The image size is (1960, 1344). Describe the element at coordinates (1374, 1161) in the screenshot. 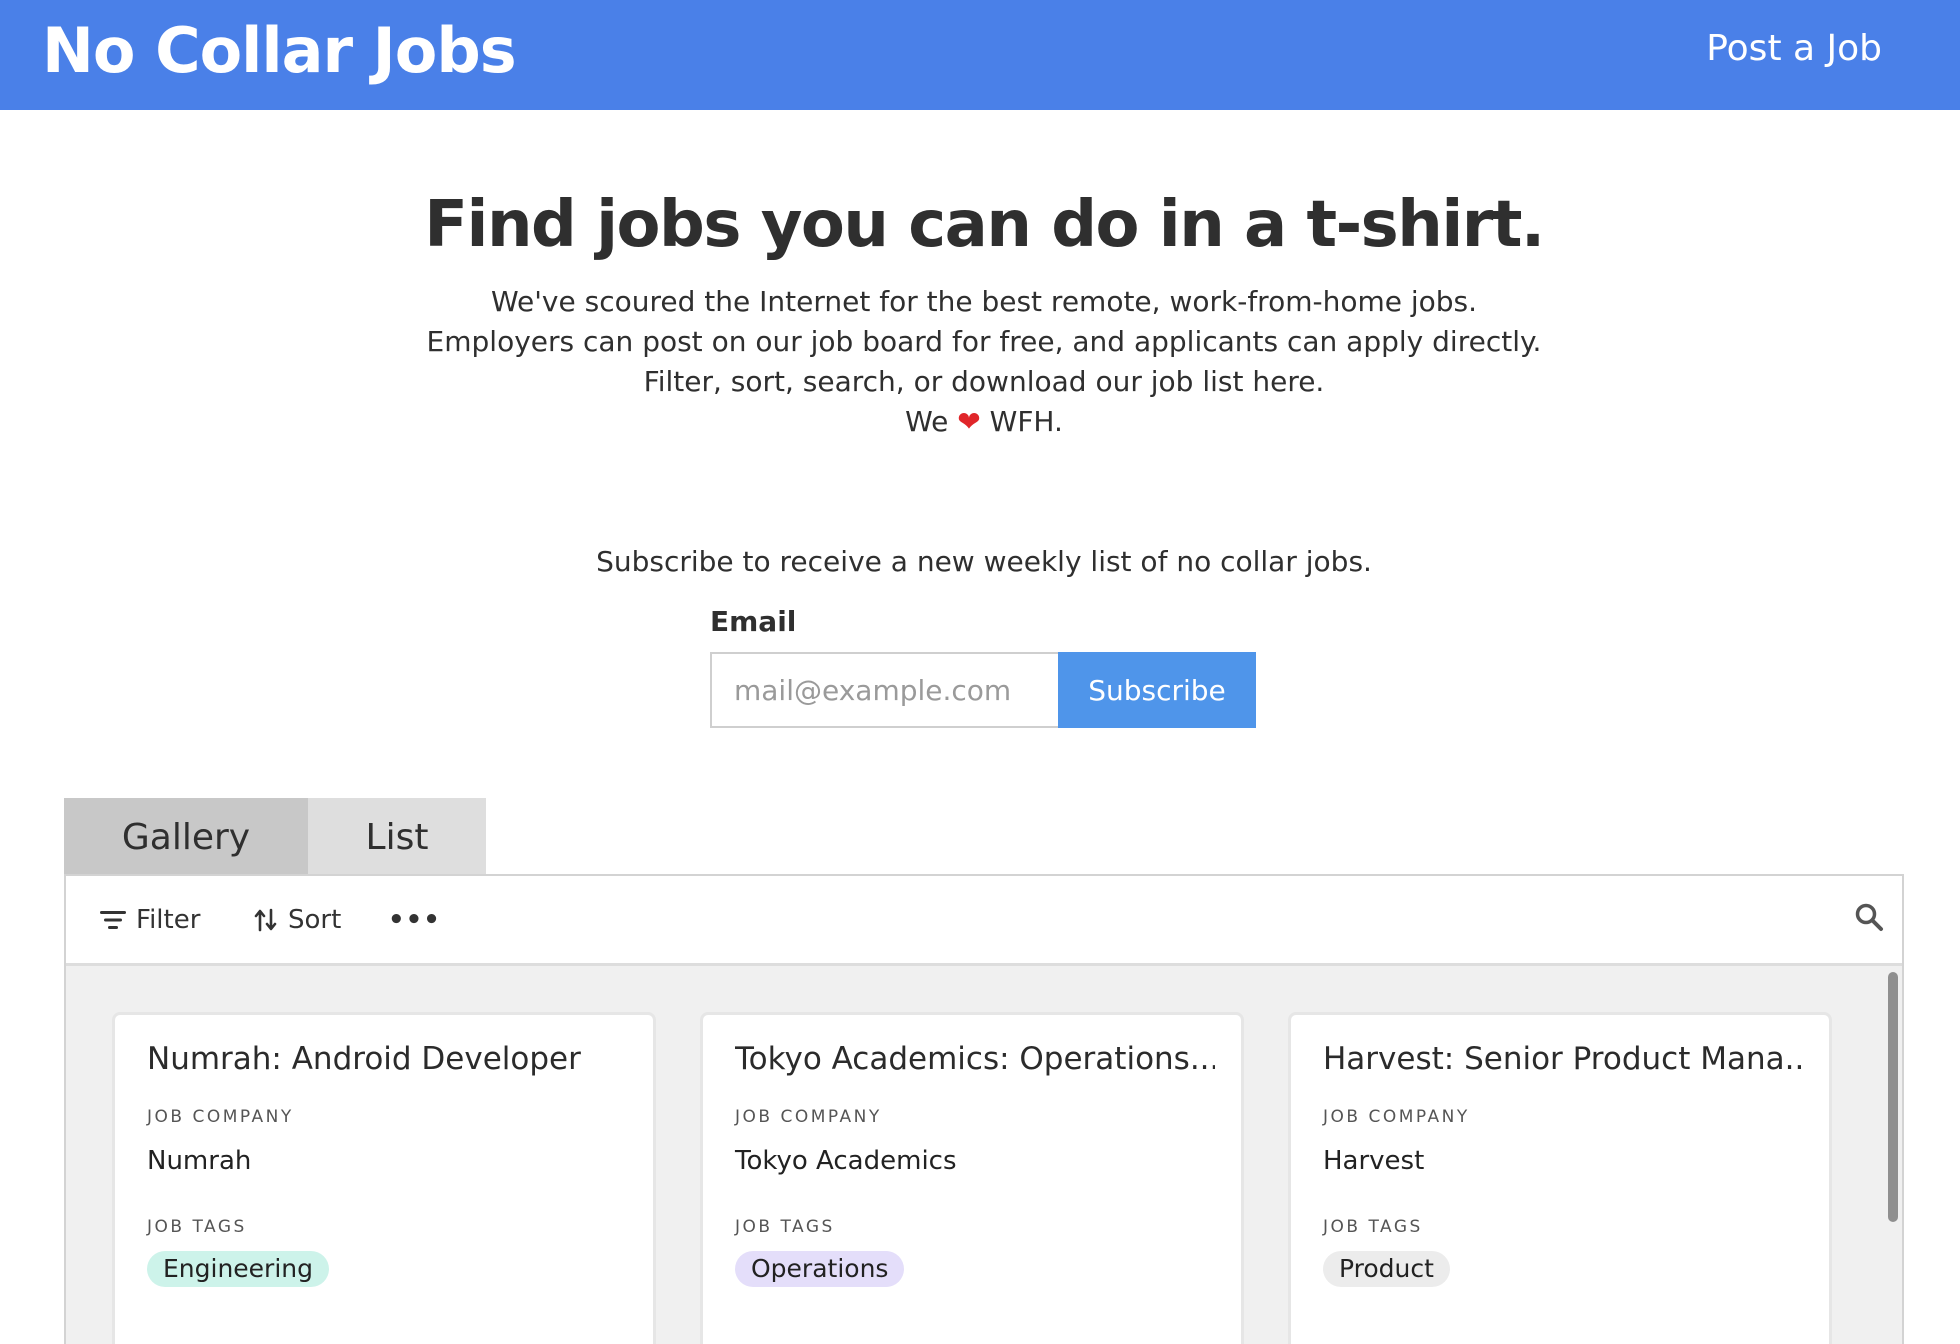

I see `job-company: Harvest` at that location.